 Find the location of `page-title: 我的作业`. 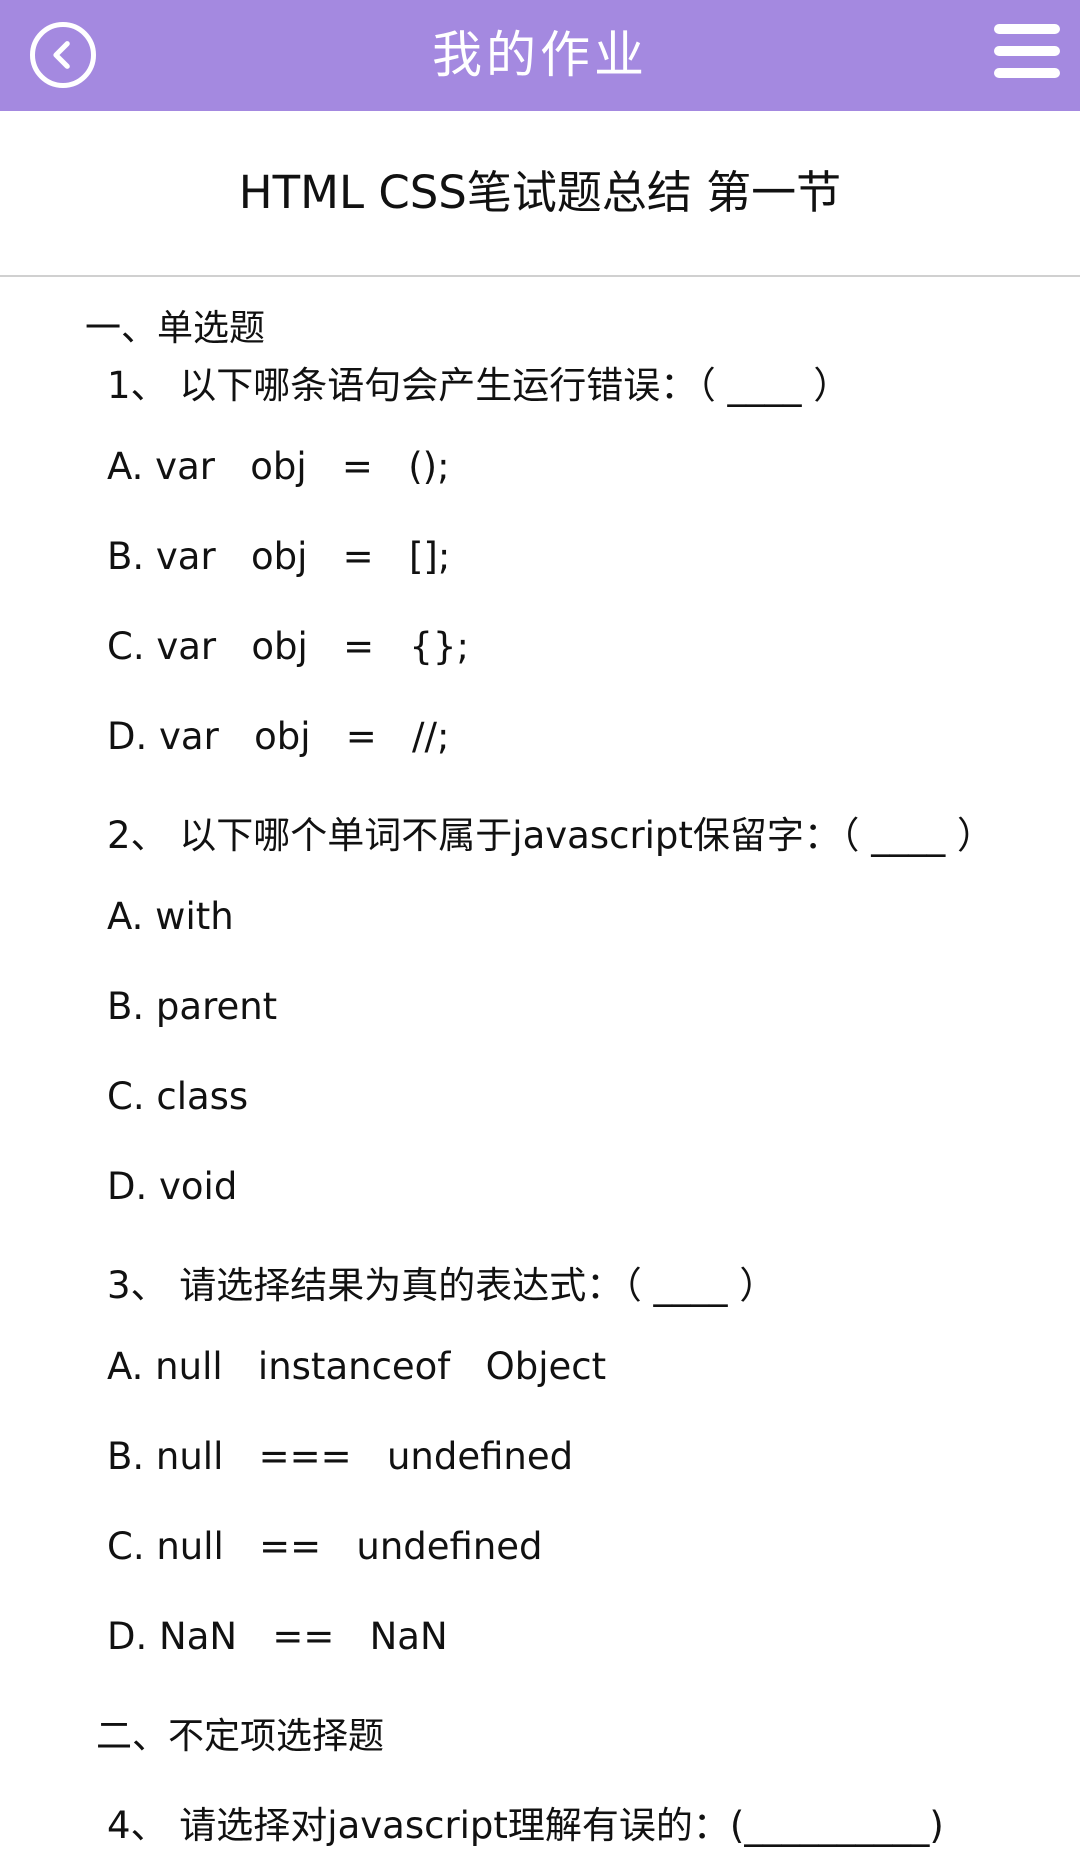

page-title: 我的作业 is located at coordinates (540, 55).